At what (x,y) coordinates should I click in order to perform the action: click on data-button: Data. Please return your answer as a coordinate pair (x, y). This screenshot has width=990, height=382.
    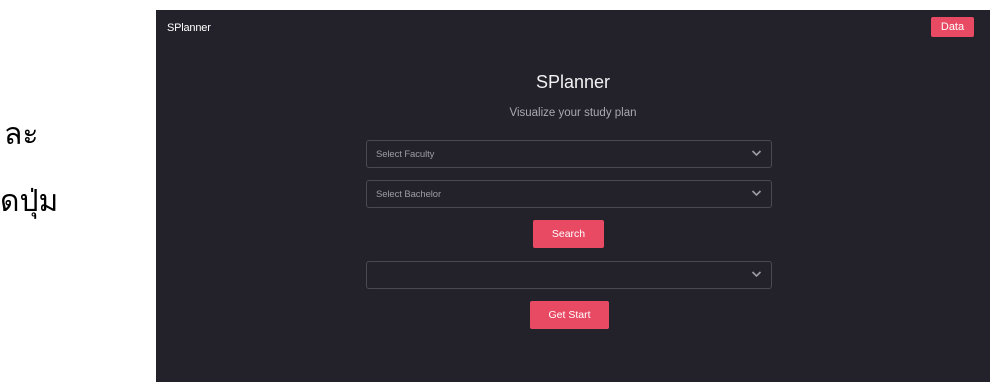
    Looking at the image, I should click on (952, 27).